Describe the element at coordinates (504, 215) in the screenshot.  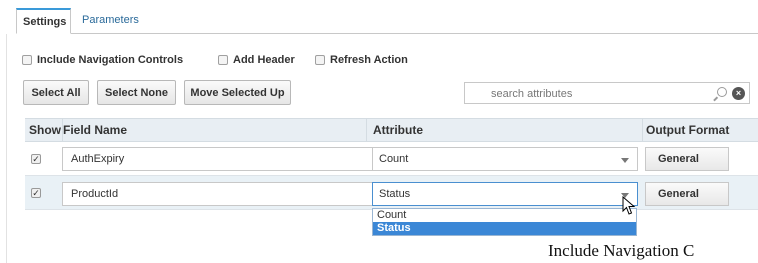
I see `dropdown-option-count: Count` at that location.